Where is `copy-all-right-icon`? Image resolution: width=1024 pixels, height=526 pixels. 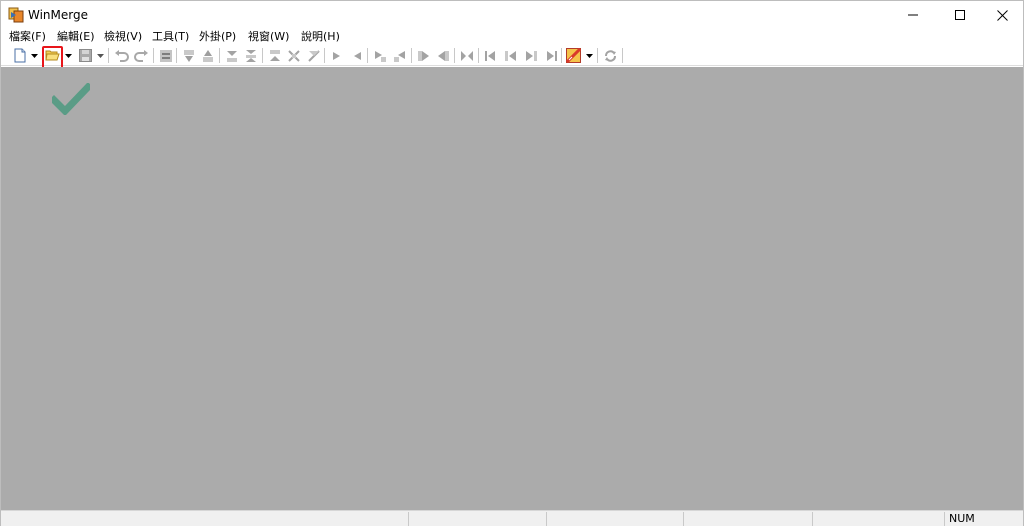 copy-all-right-icon is located at coordinates (423, 55).